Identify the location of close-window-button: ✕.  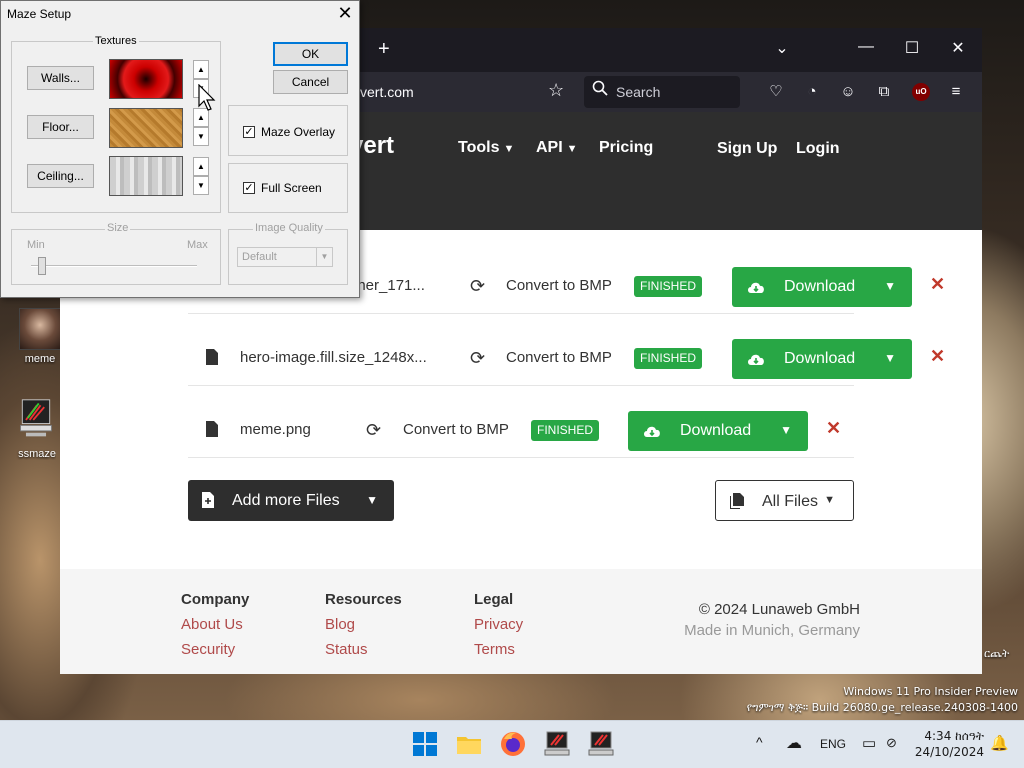
(958, 48).